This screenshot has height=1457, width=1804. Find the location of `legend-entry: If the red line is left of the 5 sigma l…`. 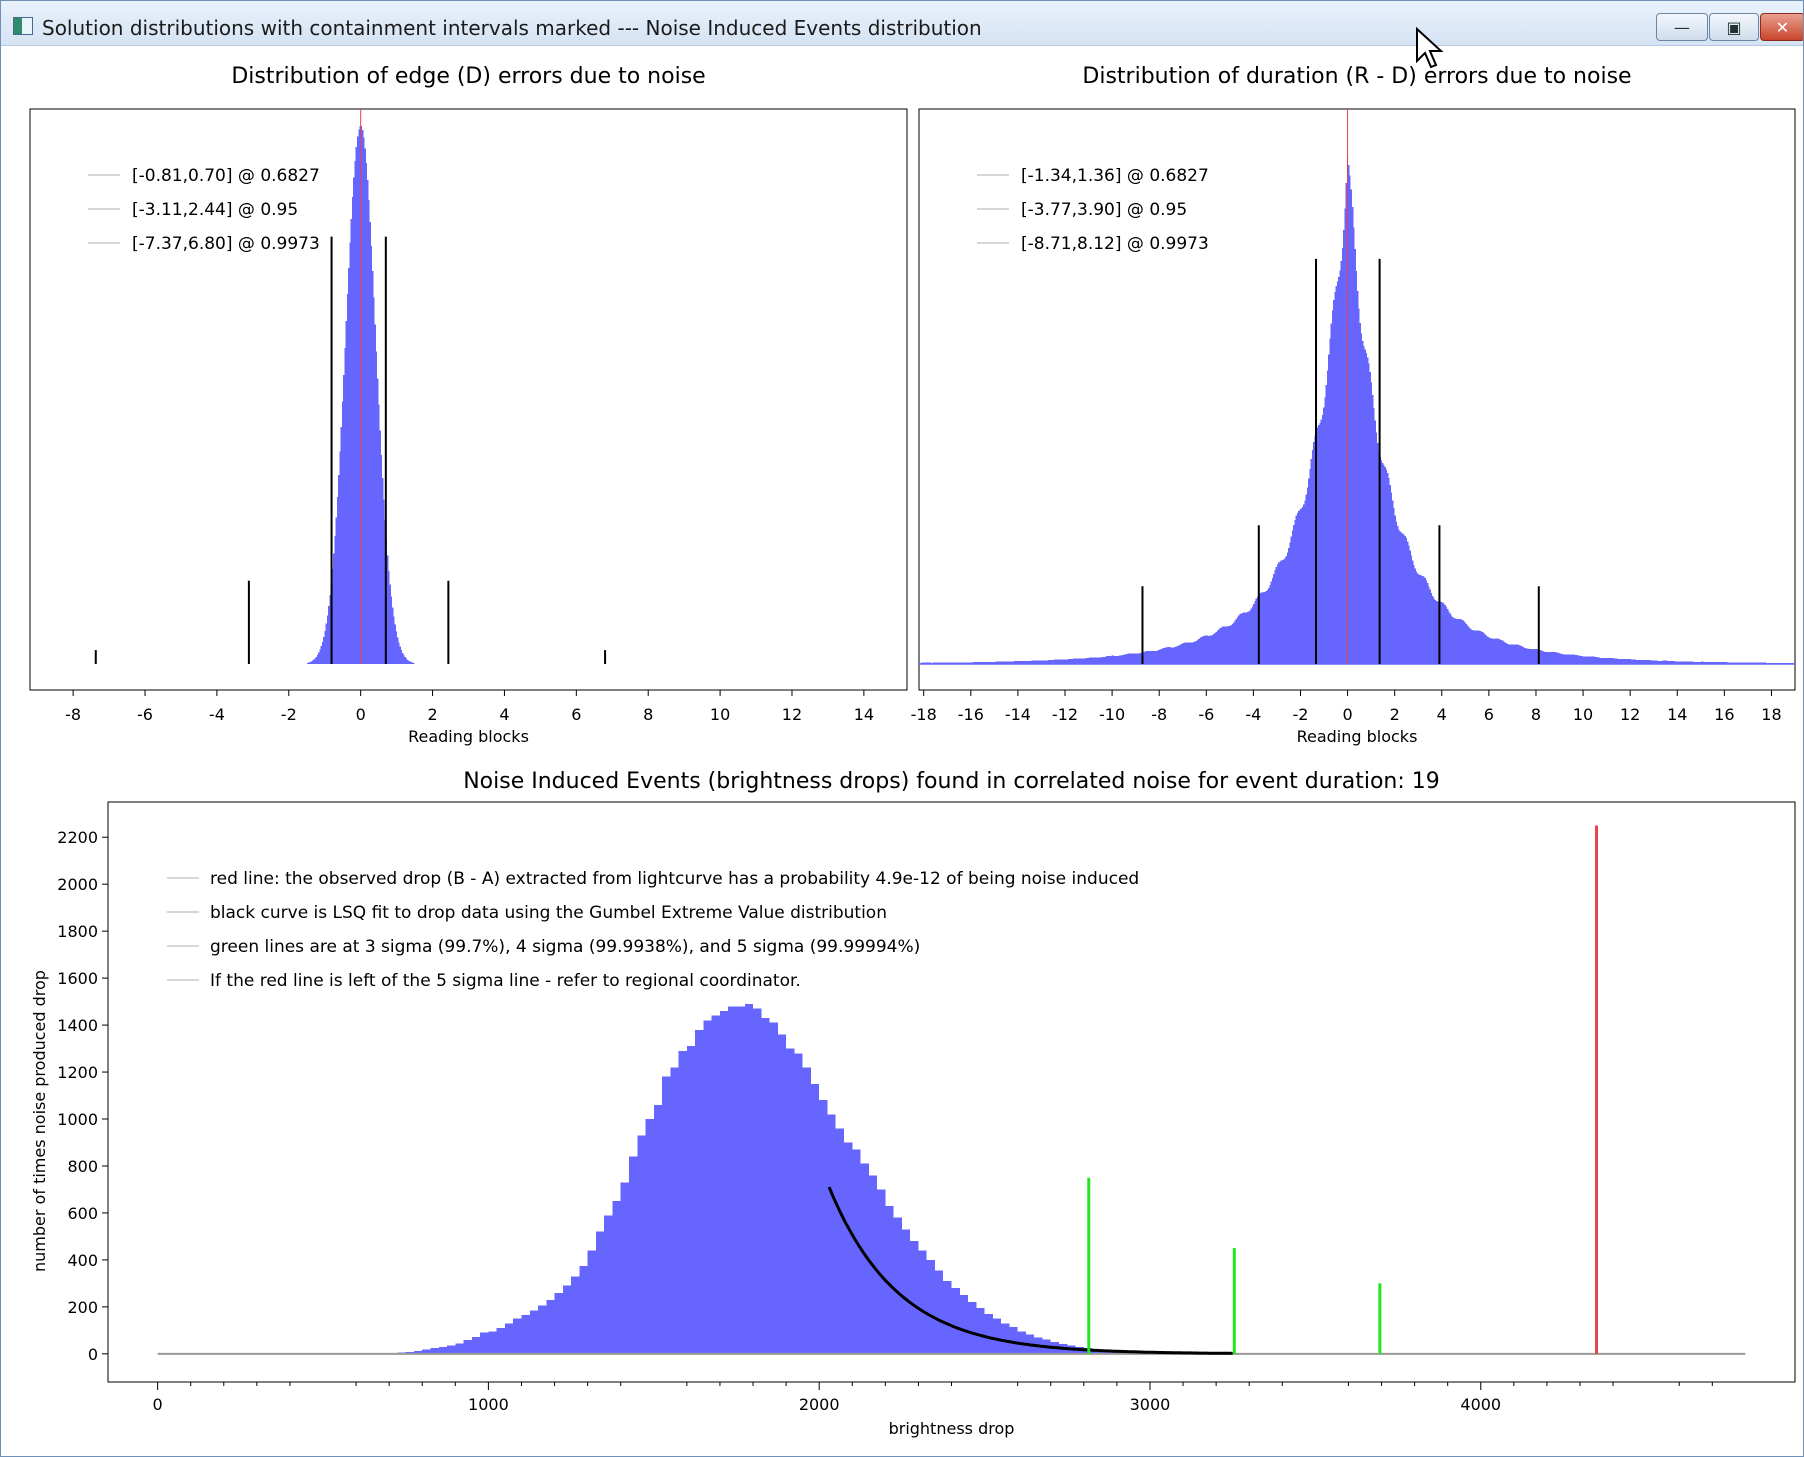

legend-entry: If the red line is left of the 5 sigma l… is located at coordinates (505, 981).